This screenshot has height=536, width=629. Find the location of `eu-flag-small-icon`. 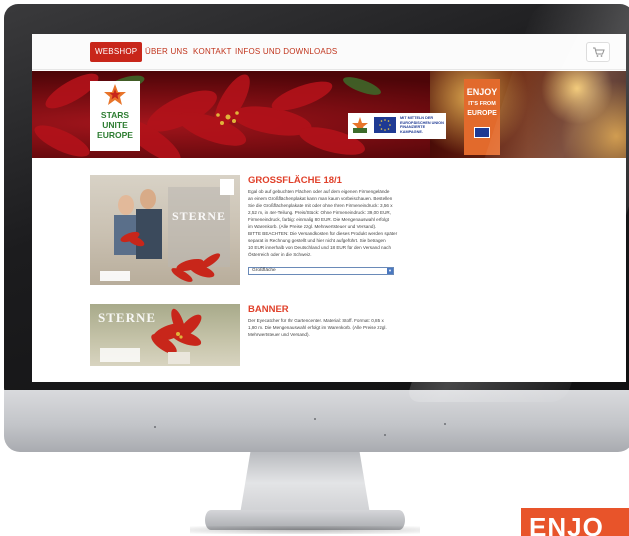

eu-flag-small-icon is located at coordinates (482, 132).